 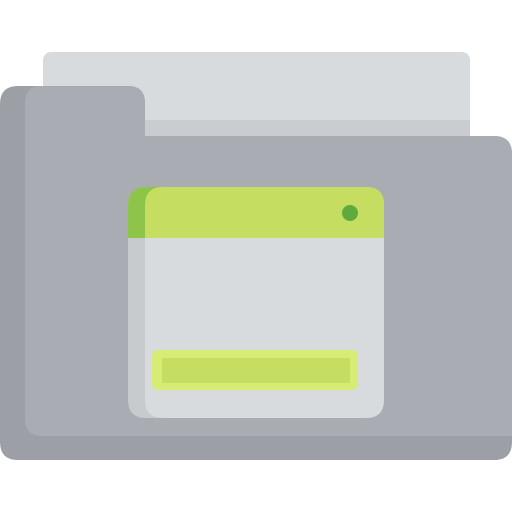 What do you see at coordinates (256, 370) in the screenshot?
I see `window-bar-inner` at bounding box center [256, 370].